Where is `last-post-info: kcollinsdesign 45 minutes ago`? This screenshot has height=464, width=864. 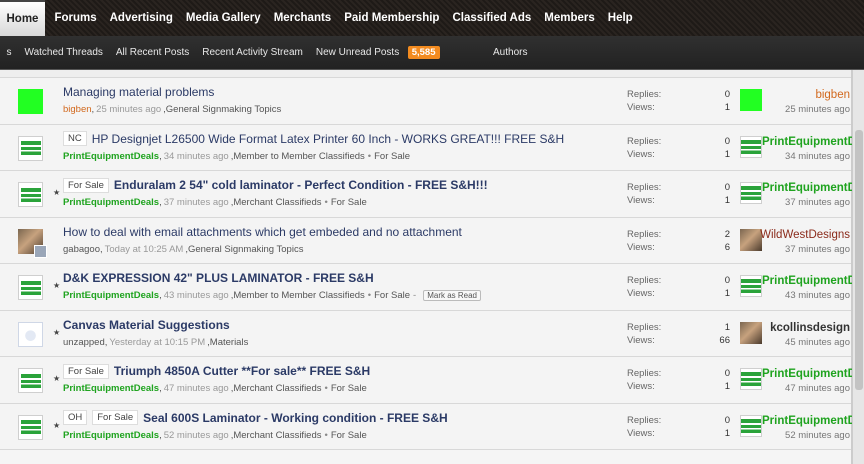 last-post-info: kcollinsdesign 45 minutes ago is located at coordinates (796, 335).